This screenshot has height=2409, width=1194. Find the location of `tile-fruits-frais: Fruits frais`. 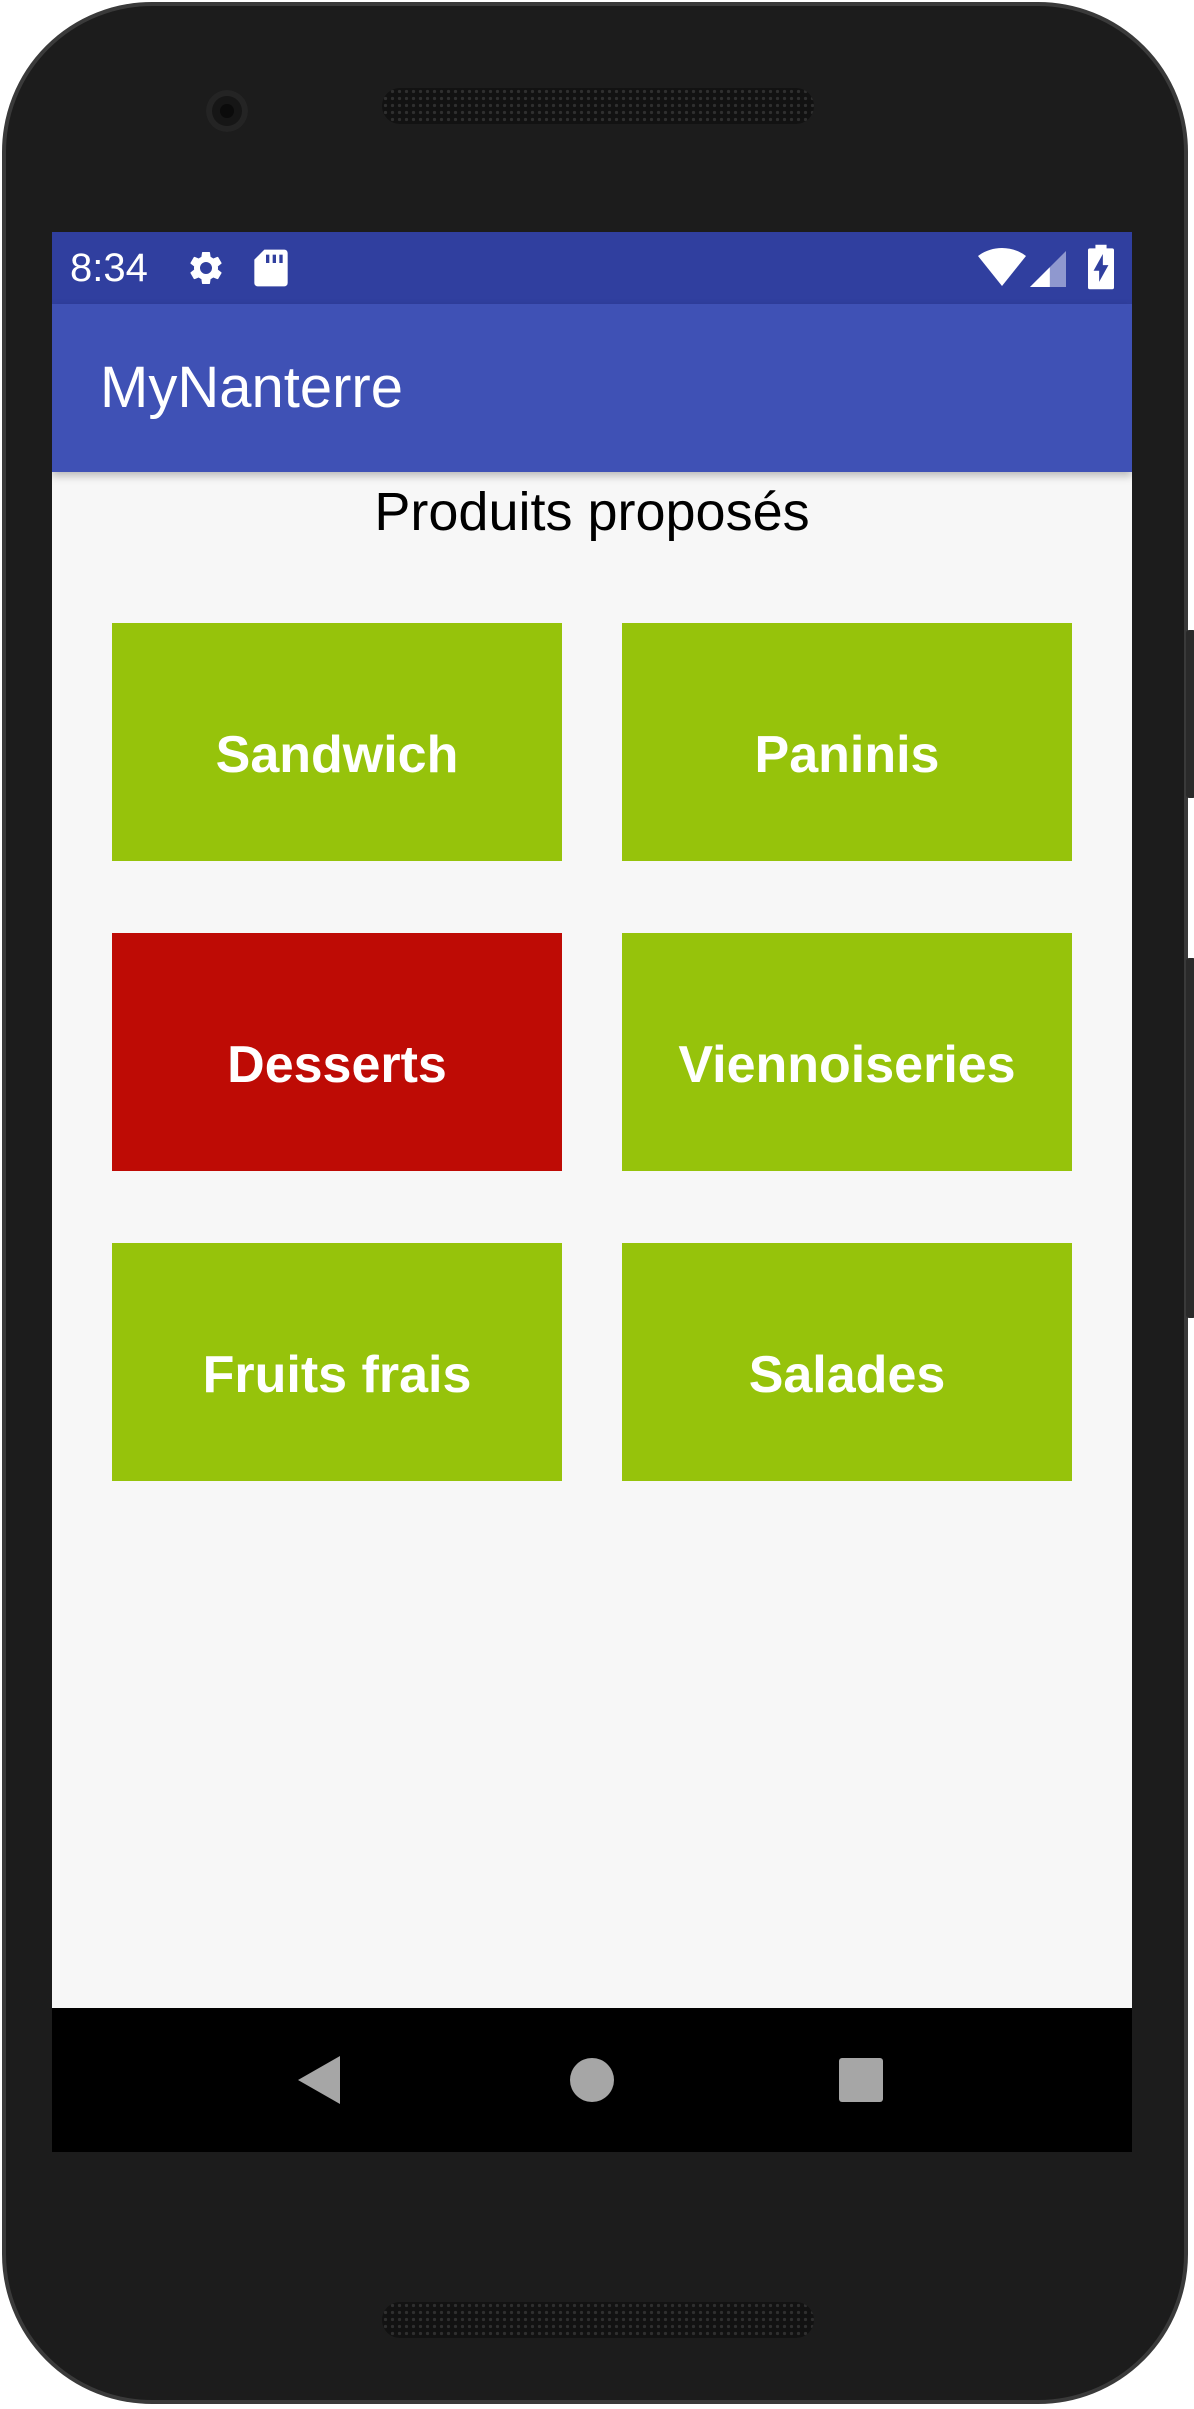

tile-fruits-frais: Fruits frais is located at coordinates (337, 1362).